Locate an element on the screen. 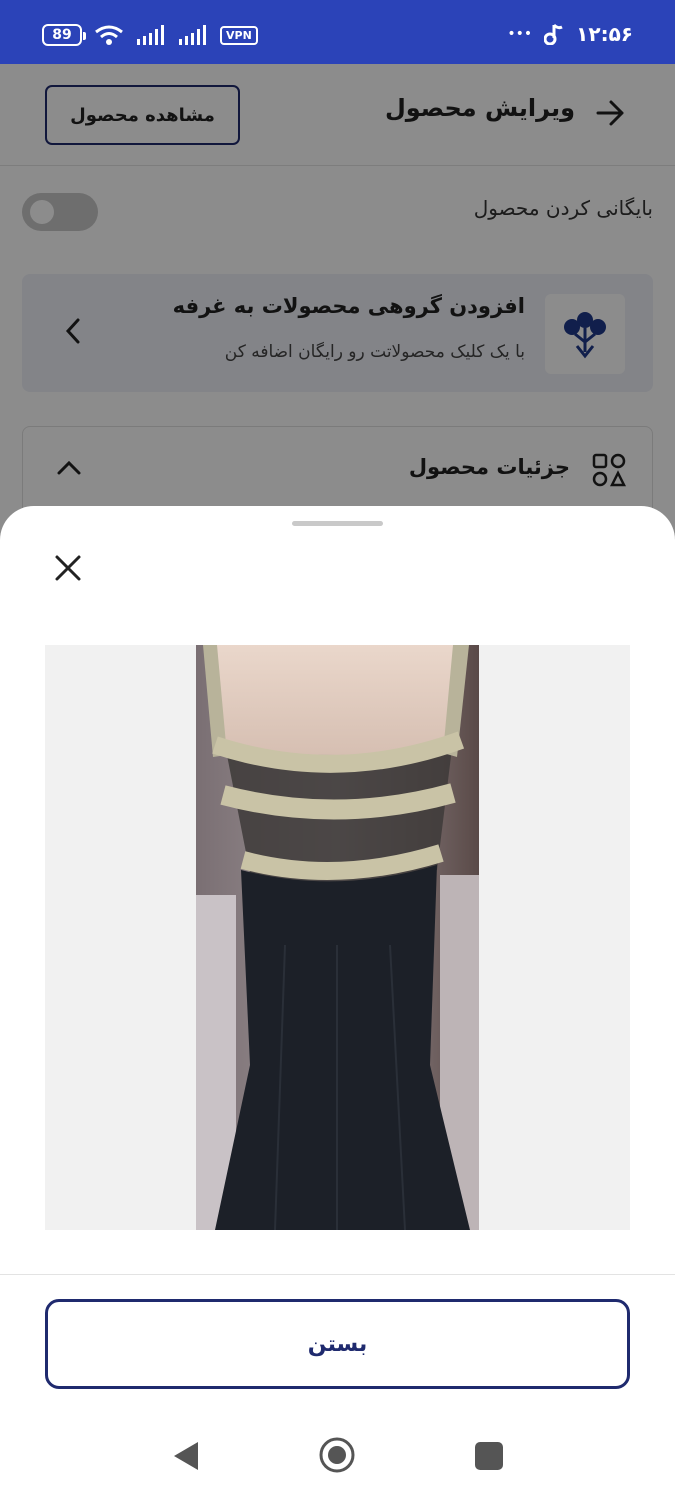 This screenshot has height=1500, width=675. nav-home-icon is located at coordinates (337, 1455).